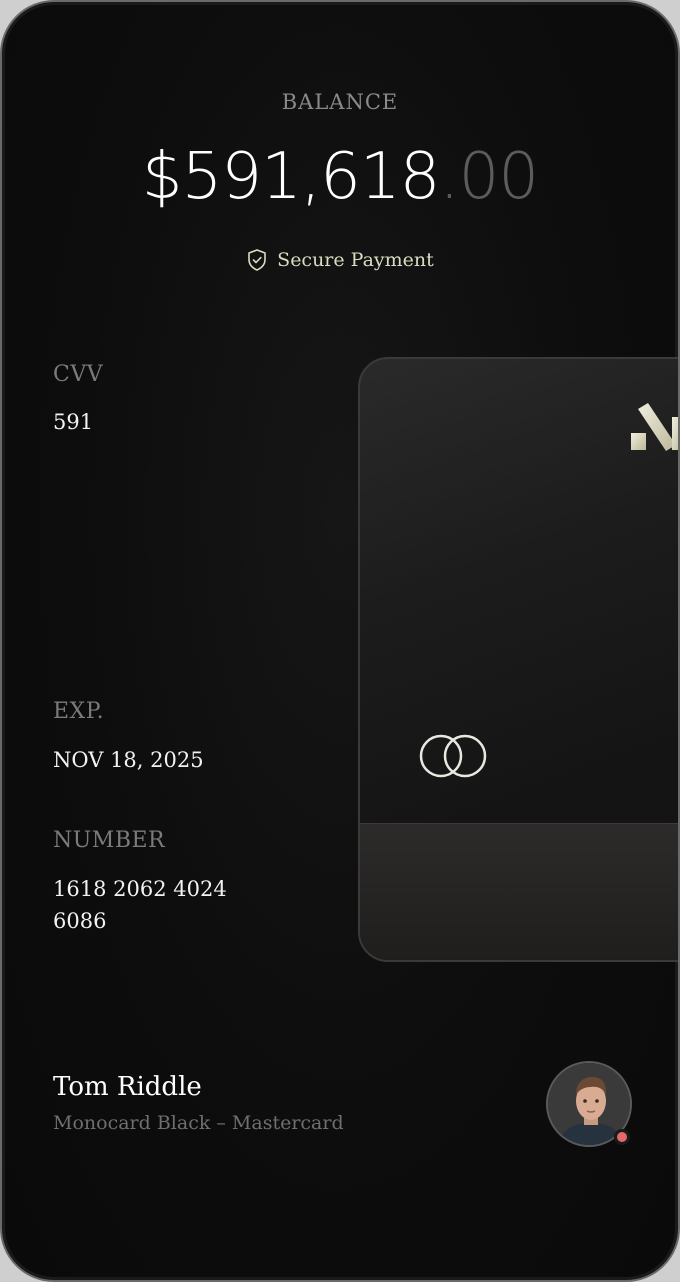 This screenshot has height=1282, width=680. What do you see at coordinates (489, 177) in the screenshot?
I see `balance-cents: .00` at bounding box center [489, 177].